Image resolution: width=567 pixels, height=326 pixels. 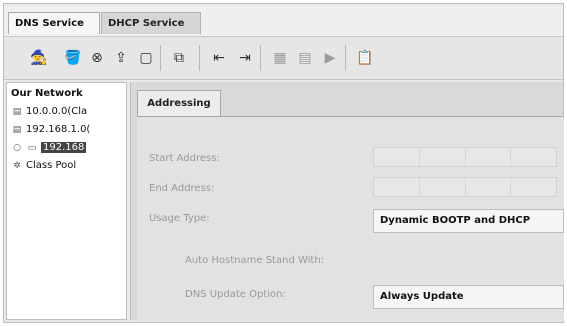 I want to click on tab-dhcp-service: DHCP Service, so click(x=151, y=23).